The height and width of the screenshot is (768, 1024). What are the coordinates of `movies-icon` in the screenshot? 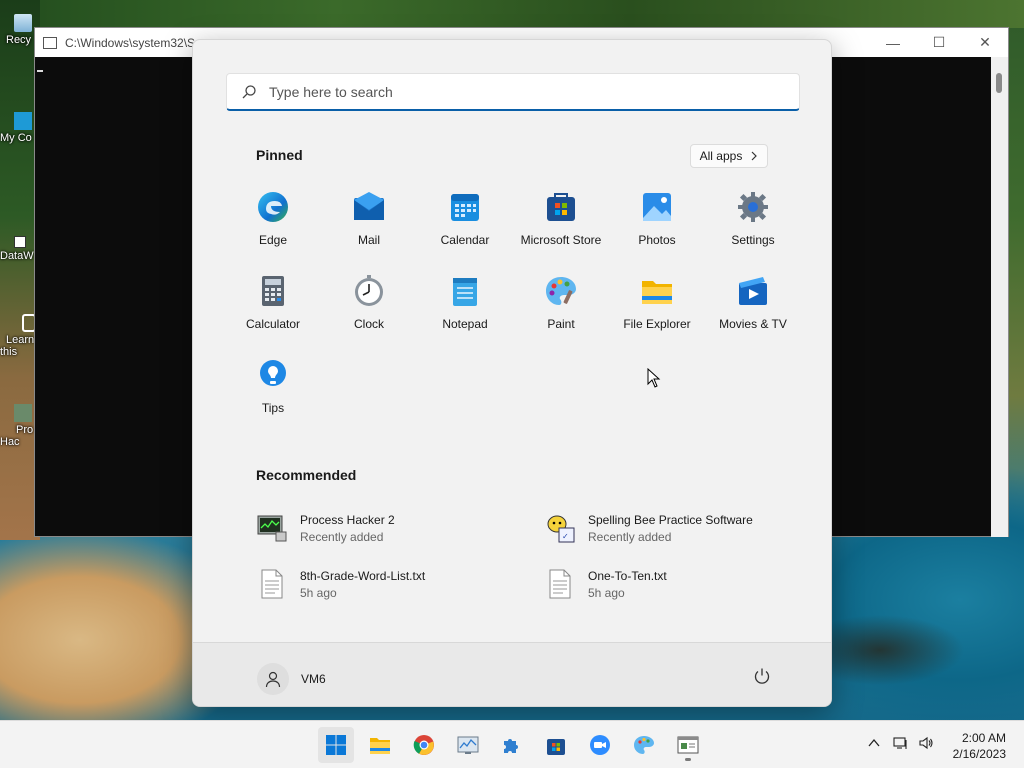 It's located at (753, 291).